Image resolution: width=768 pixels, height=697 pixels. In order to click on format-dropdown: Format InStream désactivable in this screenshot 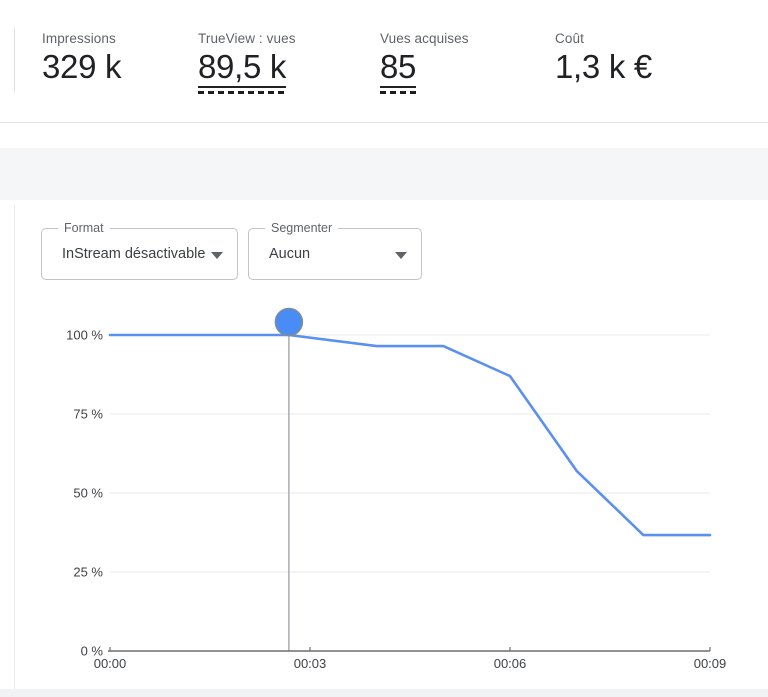, I will do `click(139, 250)`.